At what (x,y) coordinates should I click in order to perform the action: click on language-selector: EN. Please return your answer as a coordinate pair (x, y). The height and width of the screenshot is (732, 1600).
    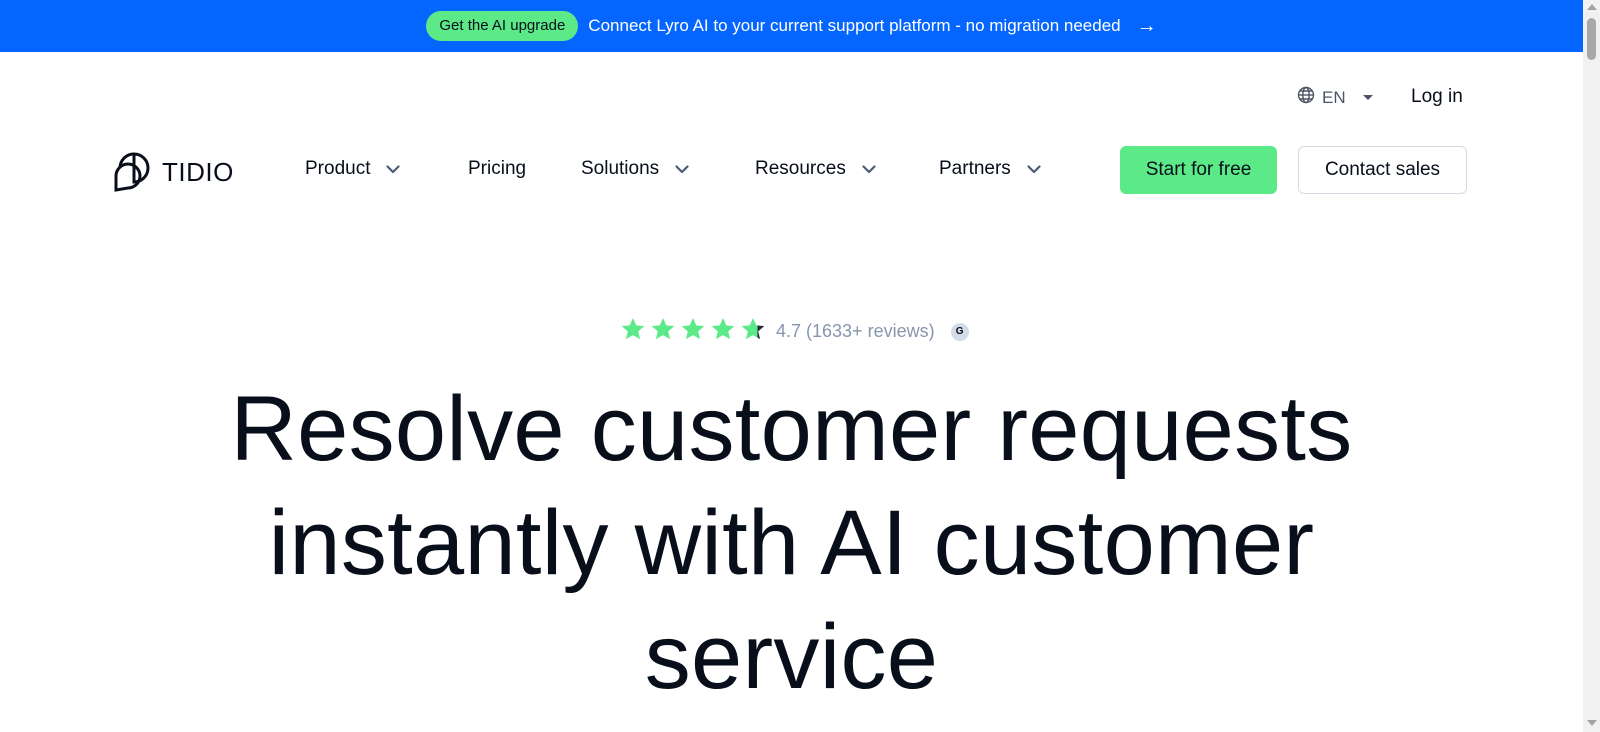
    Looking at the image, I should click on (1335, 97).